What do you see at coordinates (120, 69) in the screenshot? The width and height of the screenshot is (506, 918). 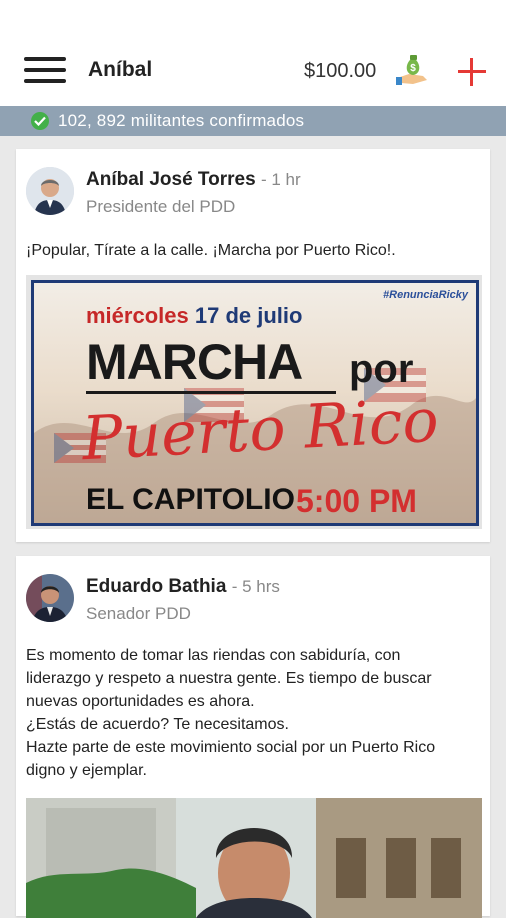 I see `app-title: Aníbal` at bounding box center [120, 69].